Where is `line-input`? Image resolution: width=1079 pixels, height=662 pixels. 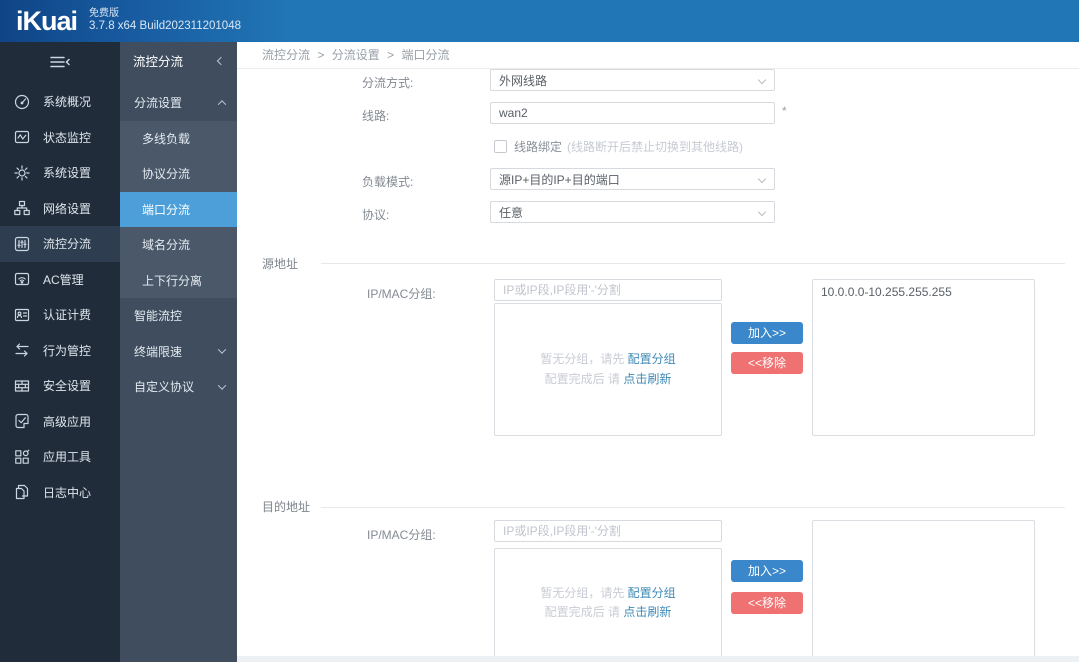
line-input is located at coordinates (632, 113).